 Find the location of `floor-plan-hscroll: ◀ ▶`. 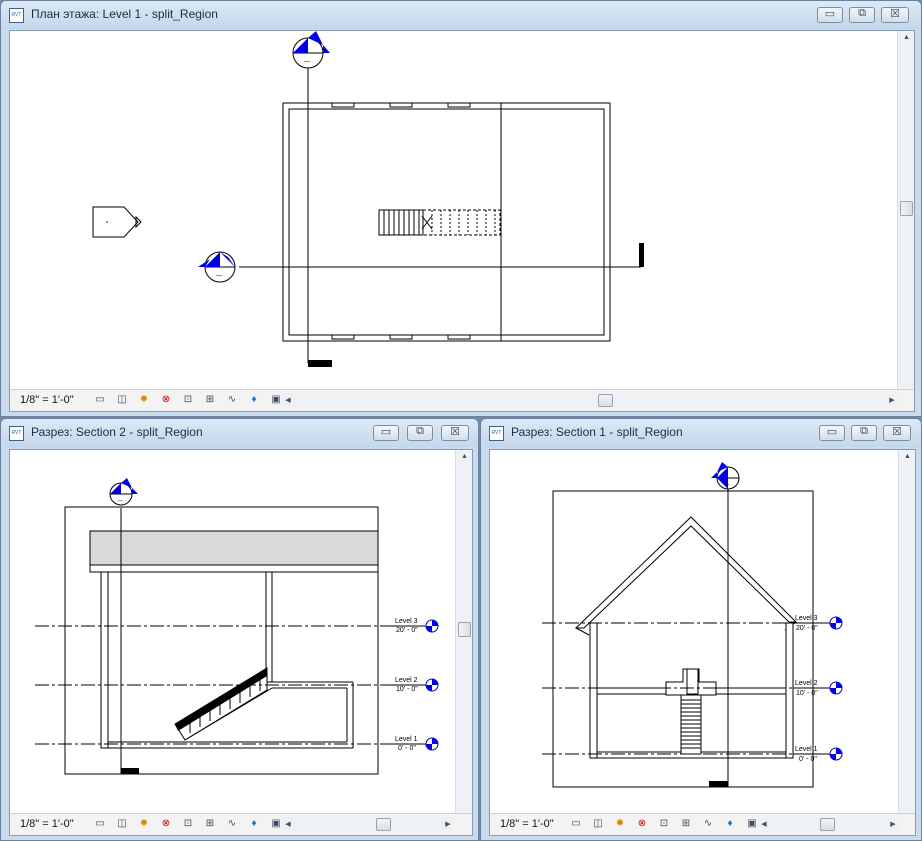

floor-plan-hscroll: ◀ ▶ is located at coordinates (590, 400).